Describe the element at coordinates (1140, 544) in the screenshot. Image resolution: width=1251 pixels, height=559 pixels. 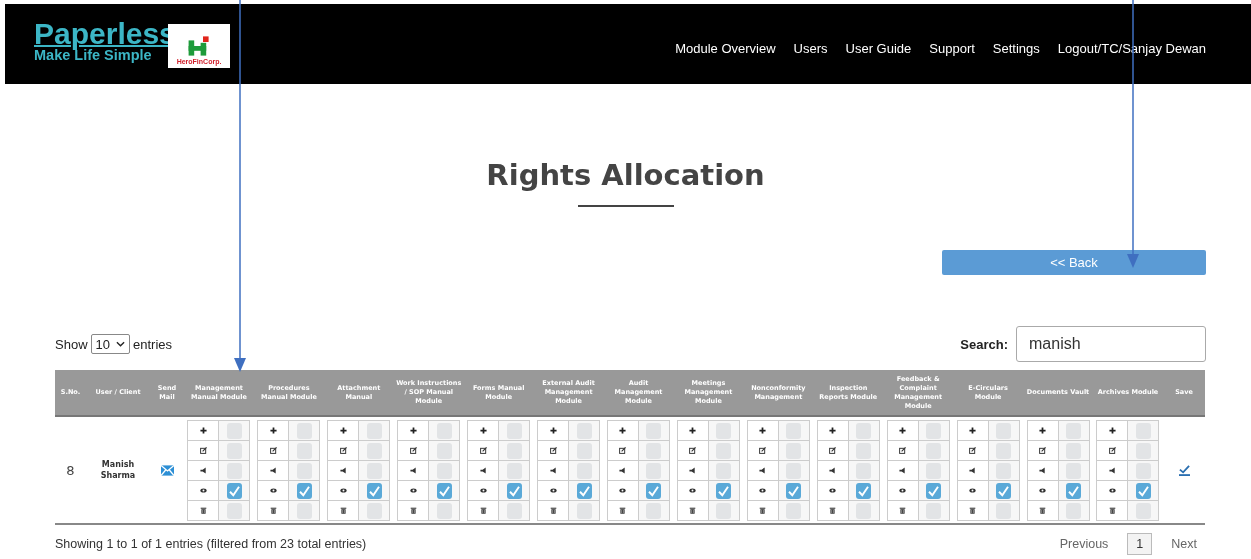
I see `pagination-link: 1` at that location.